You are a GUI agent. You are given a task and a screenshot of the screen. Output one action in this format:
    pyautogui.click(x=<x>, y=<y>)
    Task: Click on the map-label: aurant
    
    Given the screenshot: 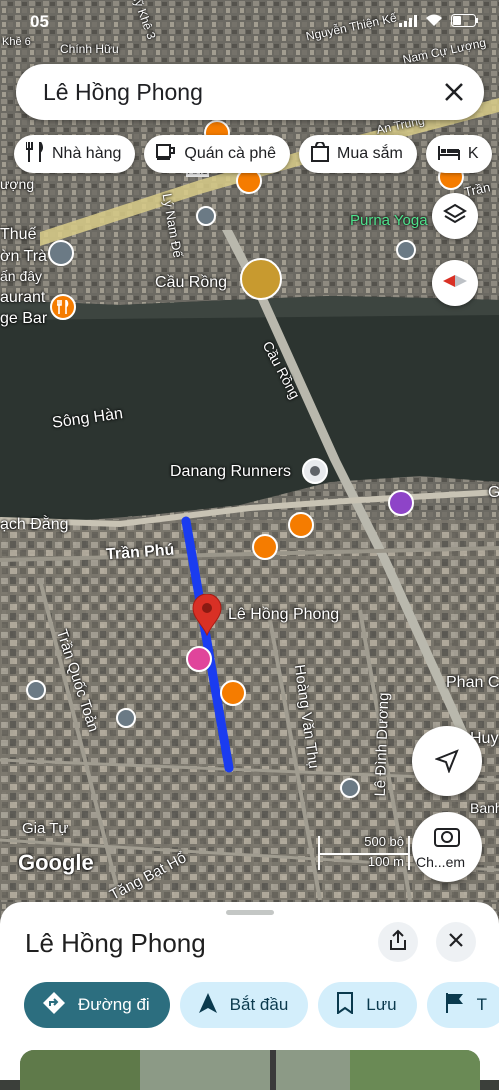 What is the action you would take?
    pyautogui.click(x=23, y=297)
    